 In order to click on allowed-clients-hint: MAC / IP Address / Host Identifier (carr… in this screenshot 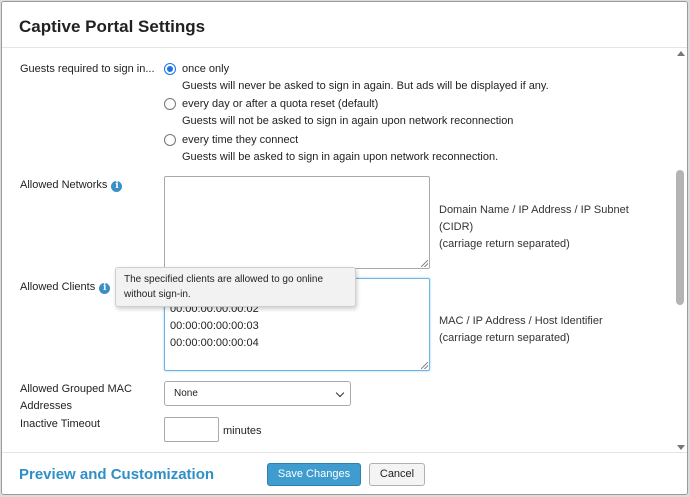, I will do `click(521, 330)`.